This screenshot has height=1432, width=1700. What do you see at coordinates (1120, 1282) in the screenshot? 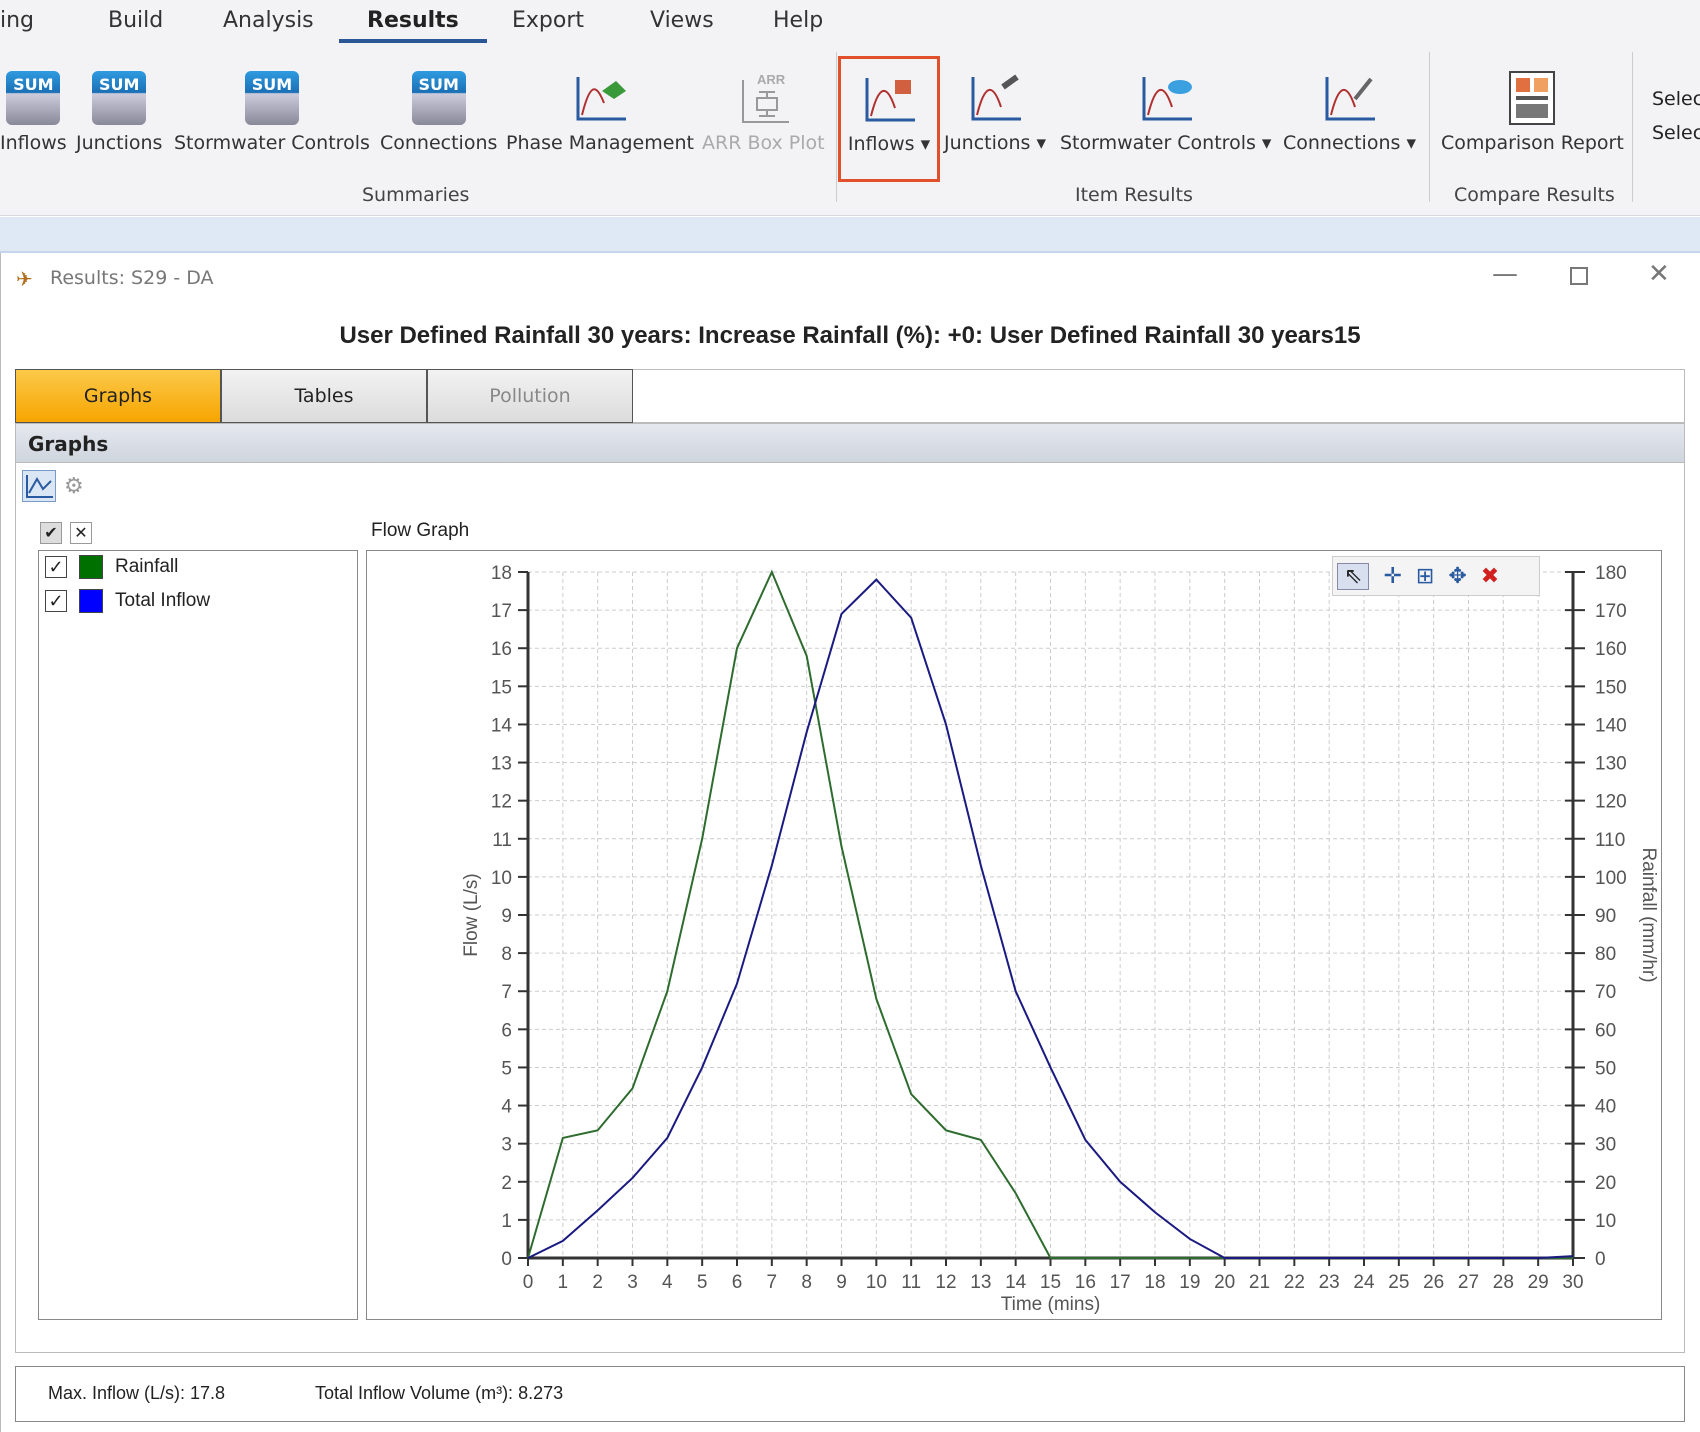
I see `x-tick-label: 17` at bounding box center [1120, 1282].